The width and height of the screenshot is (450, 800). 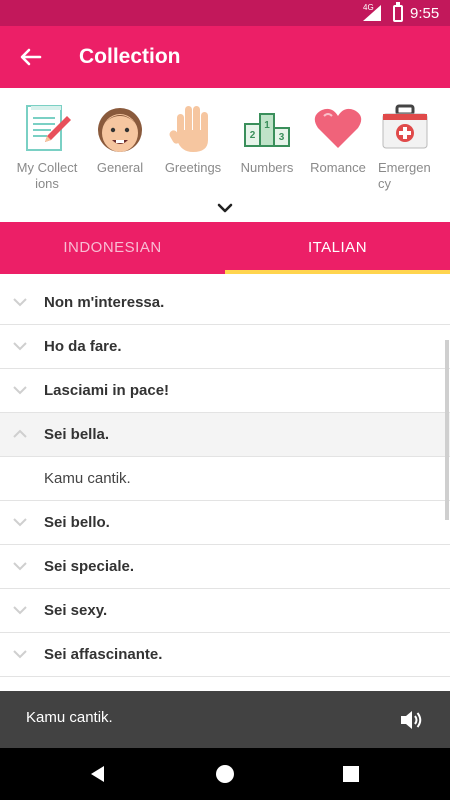 I want to click on category-label: Emergen cy, so click(x=404, y=175).